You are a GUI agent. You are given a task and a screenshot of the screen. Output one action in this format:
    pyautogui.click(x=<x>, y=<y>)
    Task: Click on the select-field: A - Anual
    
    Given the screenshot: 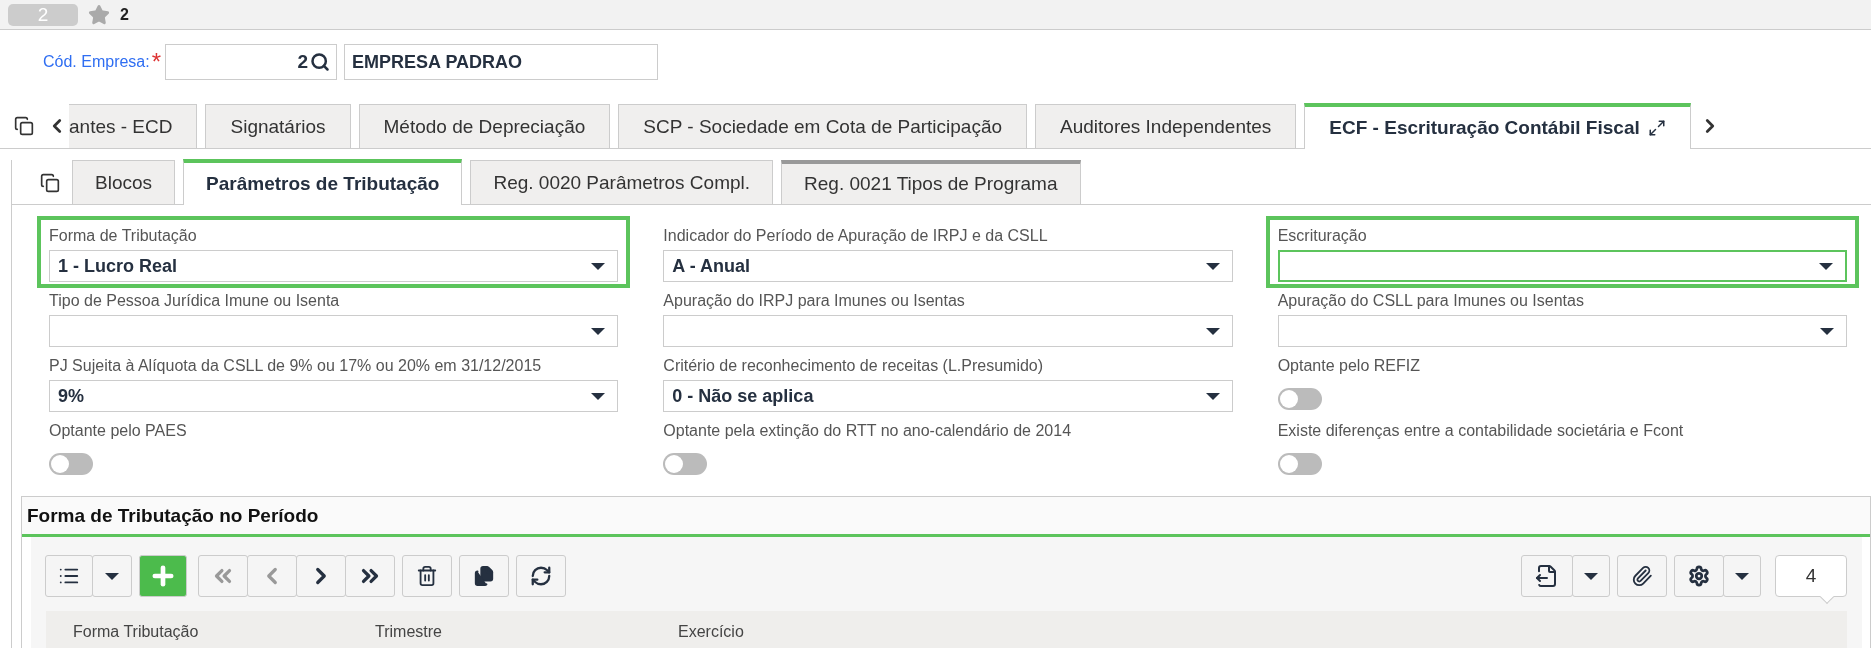 What is the action you would take?
    pyautogui.click(x=948, y=266)
    